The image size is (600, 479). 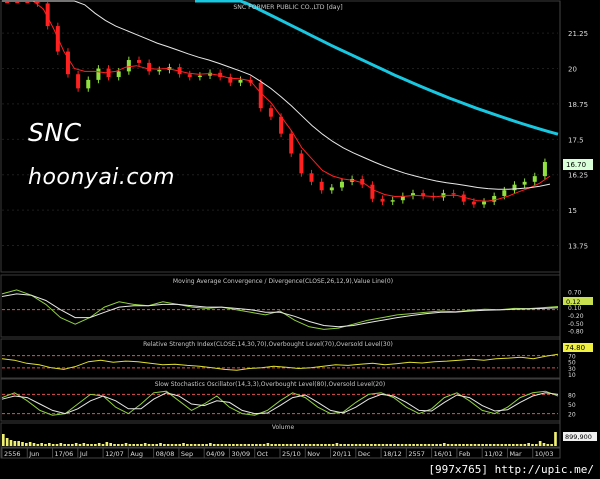 I want to click on stochastic-tick-label: 80, so click(x=572, y=395).